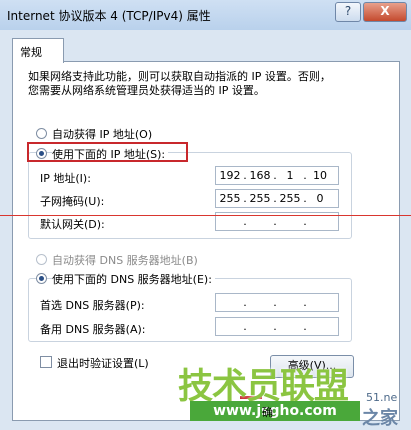 The width and height of the screenshot is (411, 430). I want to click on validate-label: 退出时验证设置(L), so click(103, 363).